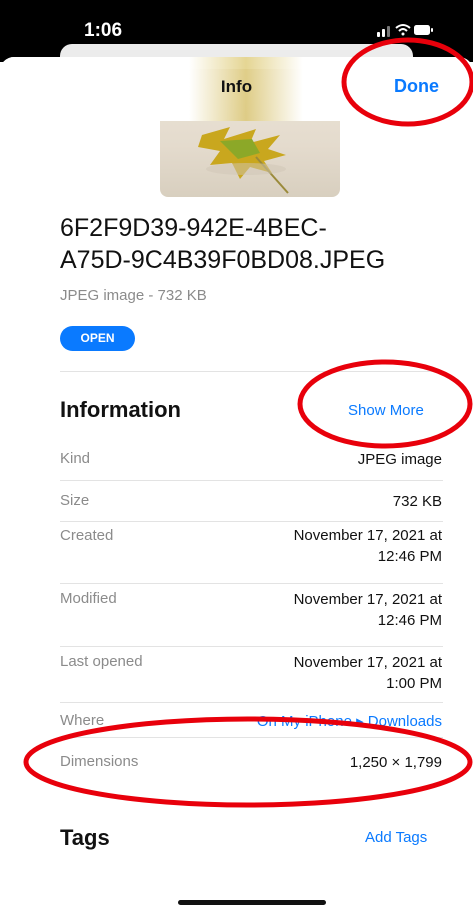  Describe the element at coordinates (252, 902) in the screenshot. I see `home-indicator` at that location.